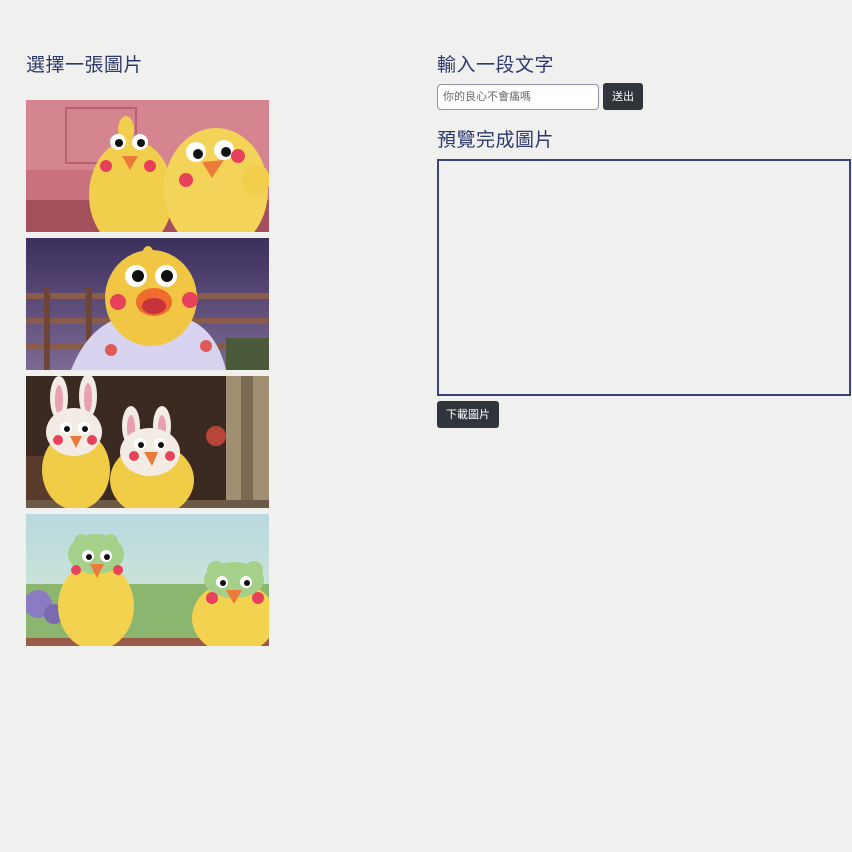 The height and width of the screenshot is (852, 852). What do you see at coordinates (623, 96) in the screenshot?
I see `send-button: 送出` at bounding box center [623, 96].